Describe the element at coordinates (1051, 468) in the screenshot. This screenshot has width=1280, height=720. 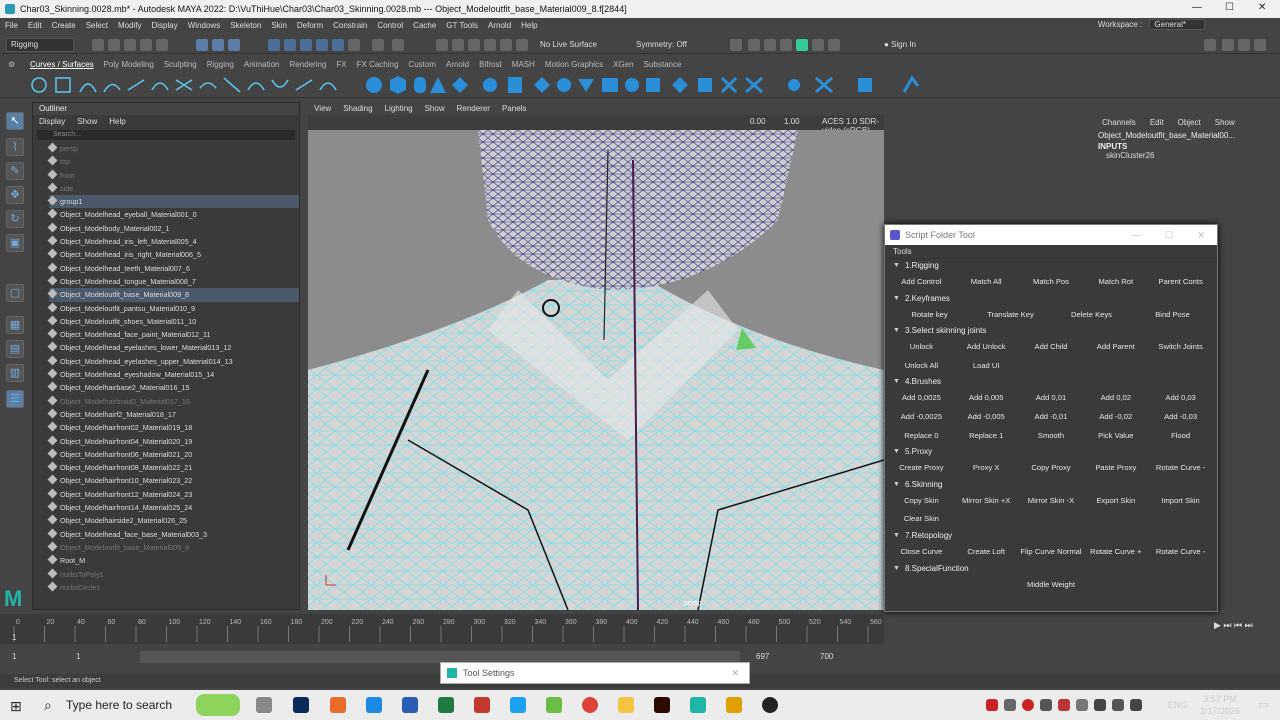
I see `script-button: Copy Proxy` at that location.